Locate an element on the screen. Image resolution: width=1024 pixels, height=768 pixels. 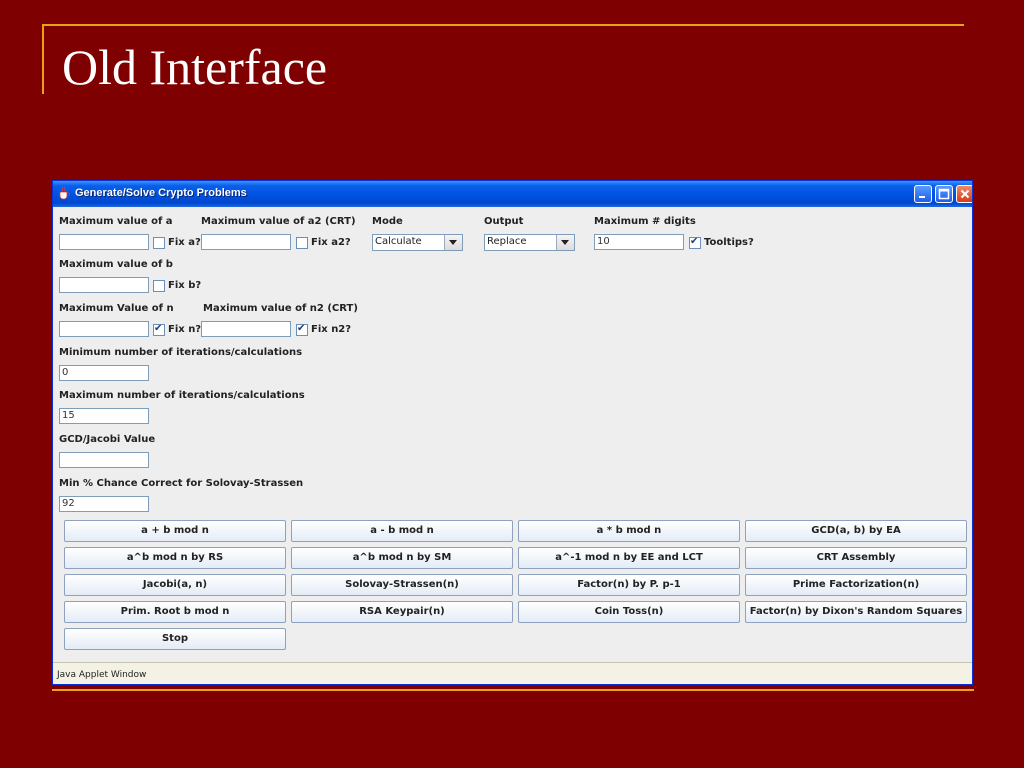
operation-button: a^-1 mod n by EE and LCT is located at coordinates (629, 558).